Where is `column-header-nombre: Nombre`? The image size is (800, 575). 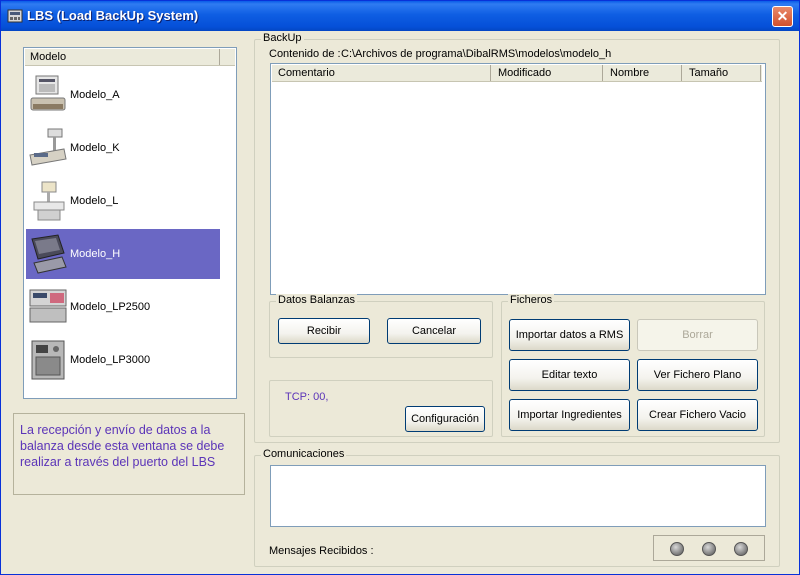
column-header-nombre: Nombre is located at coordinates (629, 73).